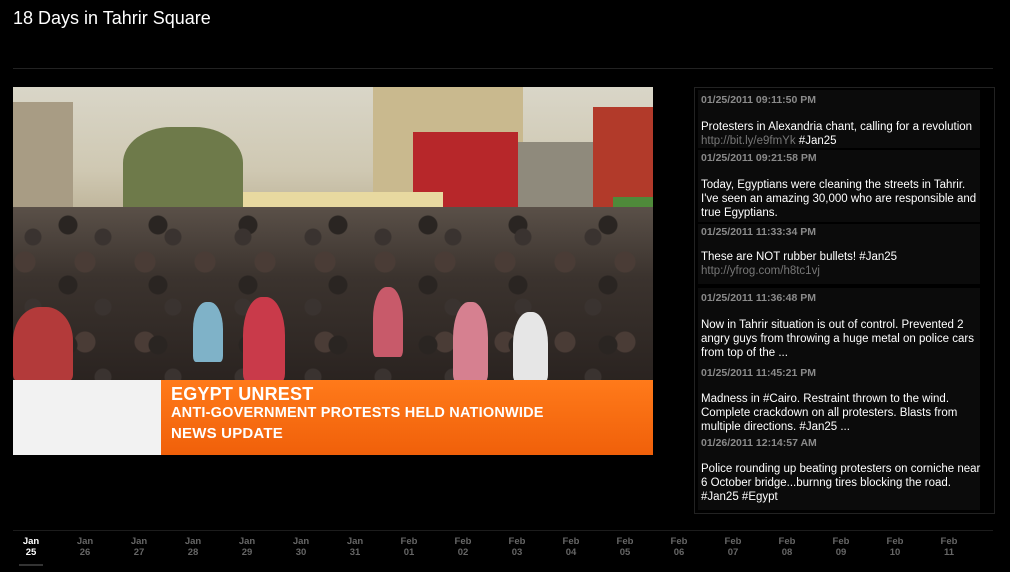 The image size is (1010, 572). Describe the element at coordinates (949, 552) in the screenshot. I see `timeline-day-number: 11` at that location.